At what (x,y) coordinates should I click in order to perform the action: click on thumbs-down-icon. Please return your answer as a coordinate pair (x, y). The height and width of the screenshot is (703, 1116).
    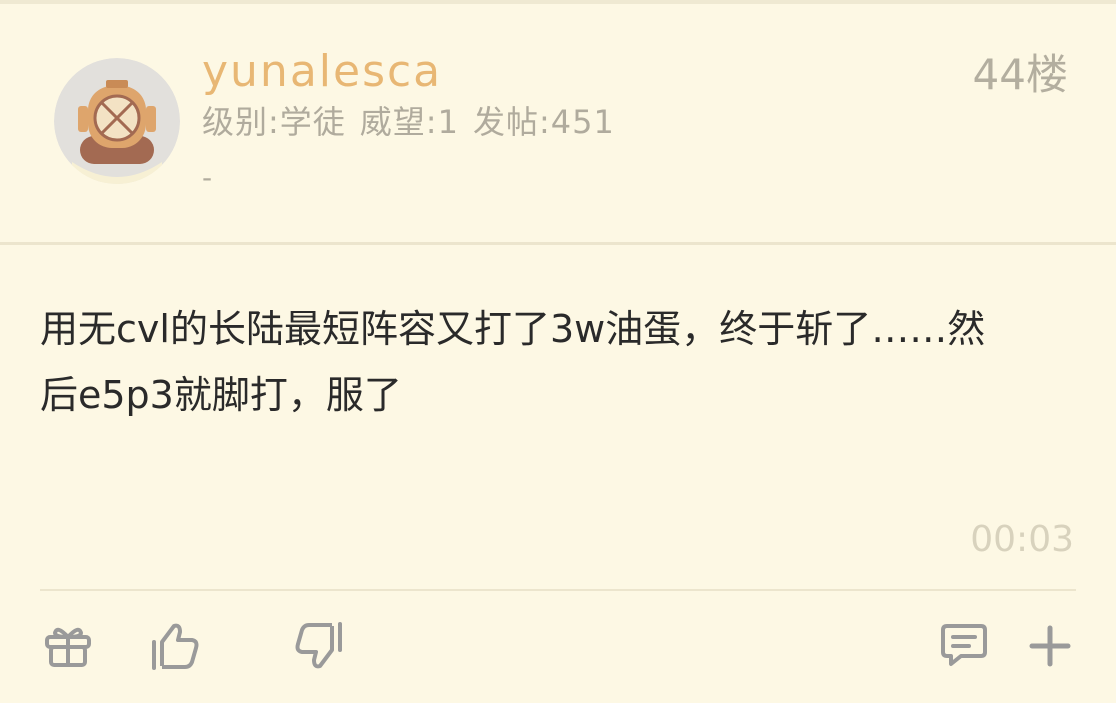
    Looking at the image, I should click on (318, 645).